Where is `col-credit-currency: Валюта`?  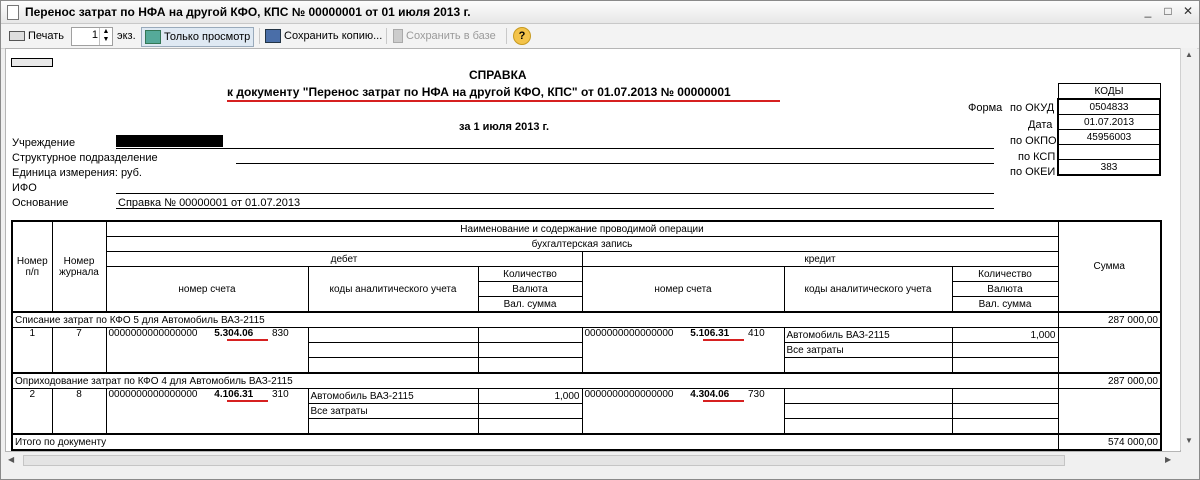 col-credit-currency: Валюта is located at coordinates (1005, 289).